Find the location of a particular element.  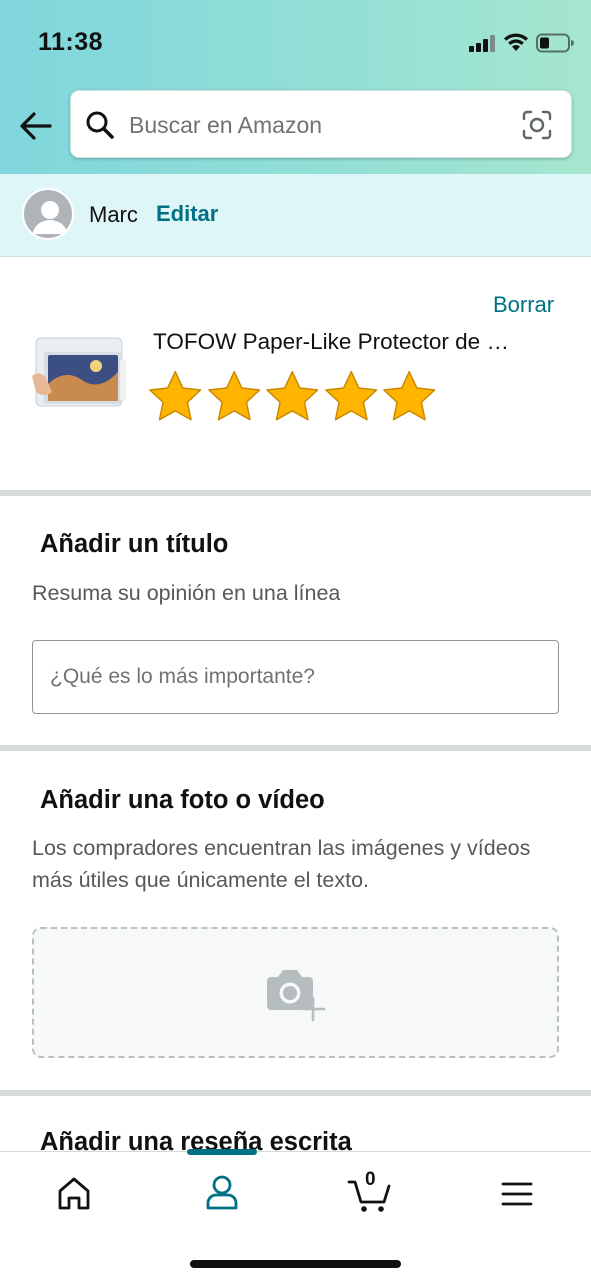

avatar is located at coordinates (48, 214).